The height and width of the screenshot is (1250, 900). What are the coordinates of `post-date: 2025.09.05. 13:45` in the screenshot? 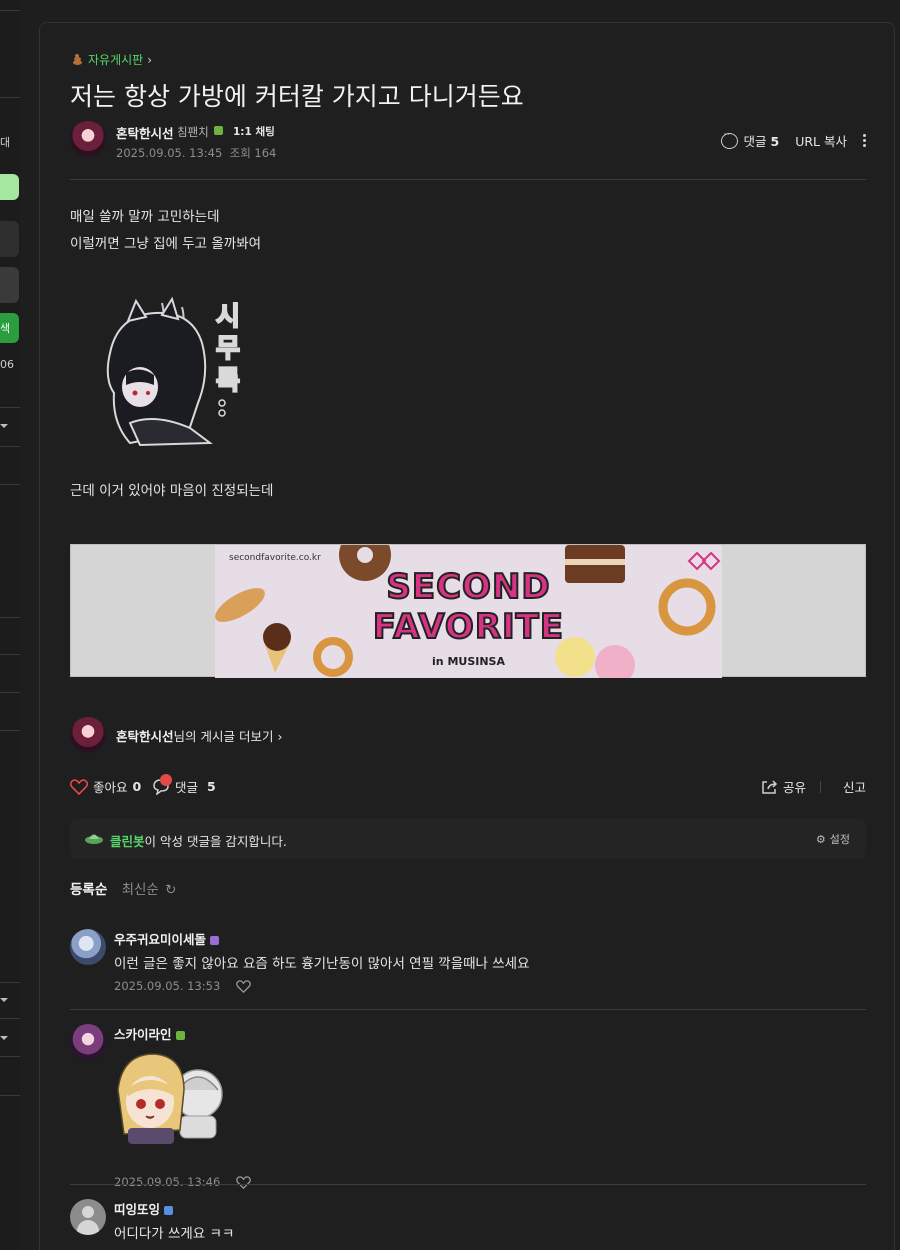 It's located at (169, 153).